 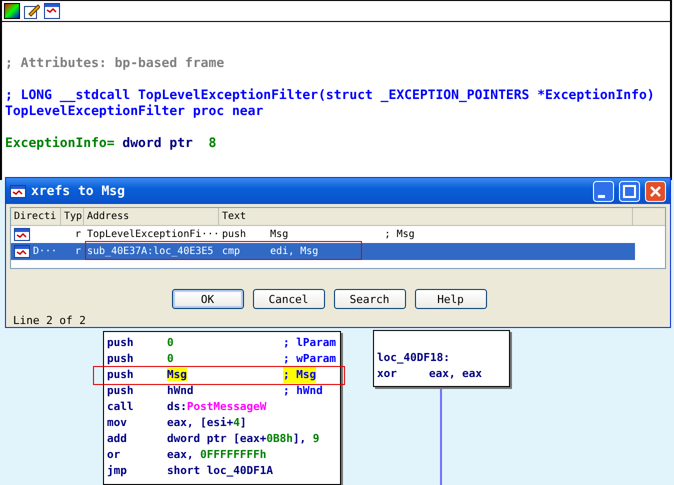 I want to click on list-row: D··· r sub_40E37A:loc_40E3E5 cmp edi, Msg, so click(x=323, y=251).